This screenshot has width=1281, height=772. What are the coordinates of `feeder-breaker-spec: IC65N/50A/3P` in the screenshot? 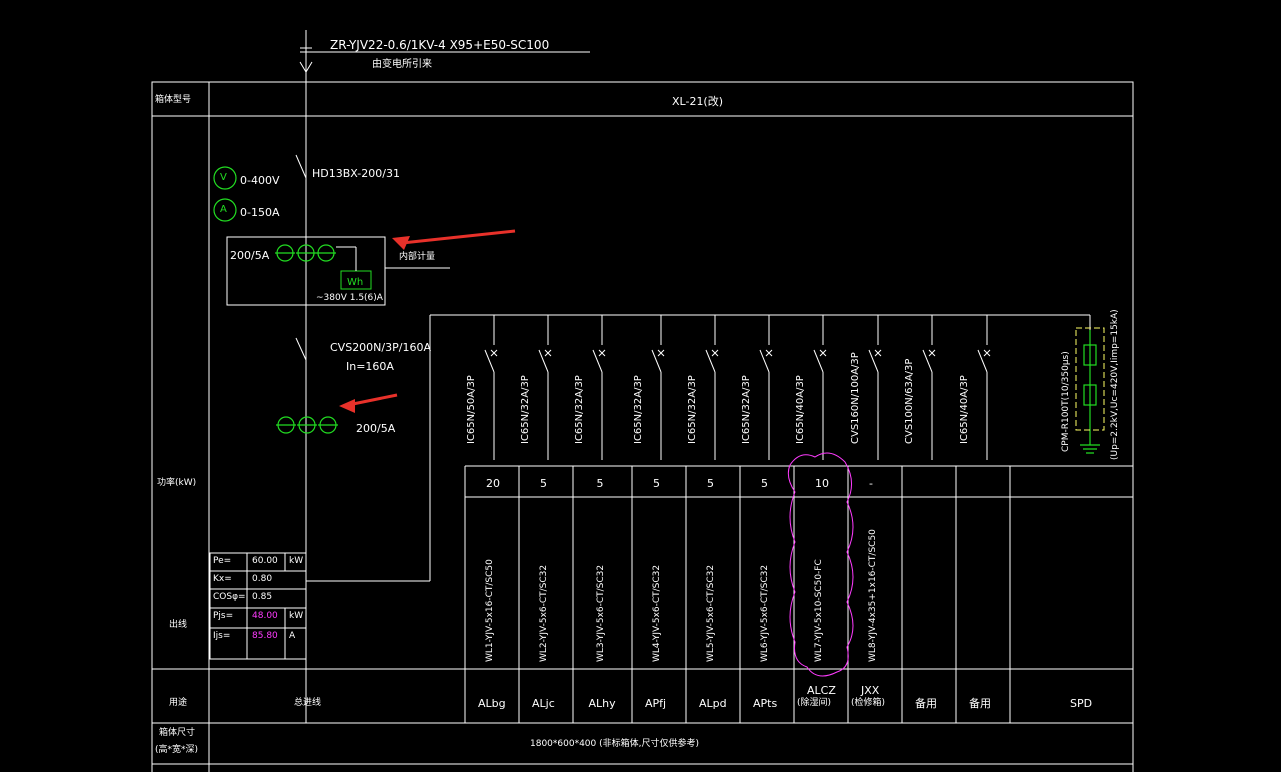 It's located at (471, 409).